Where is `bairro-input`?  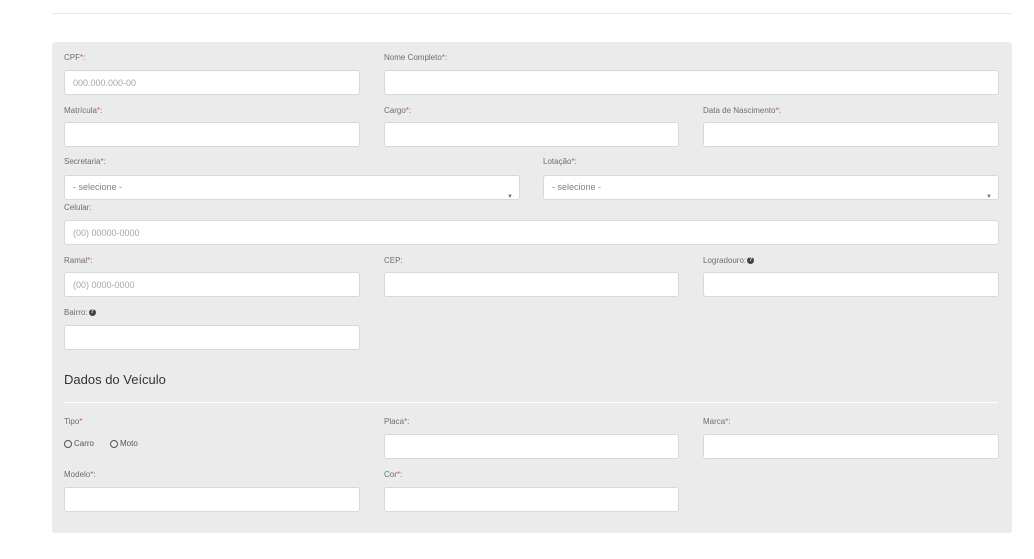 bairro-input is located at coordinates (212, 337).